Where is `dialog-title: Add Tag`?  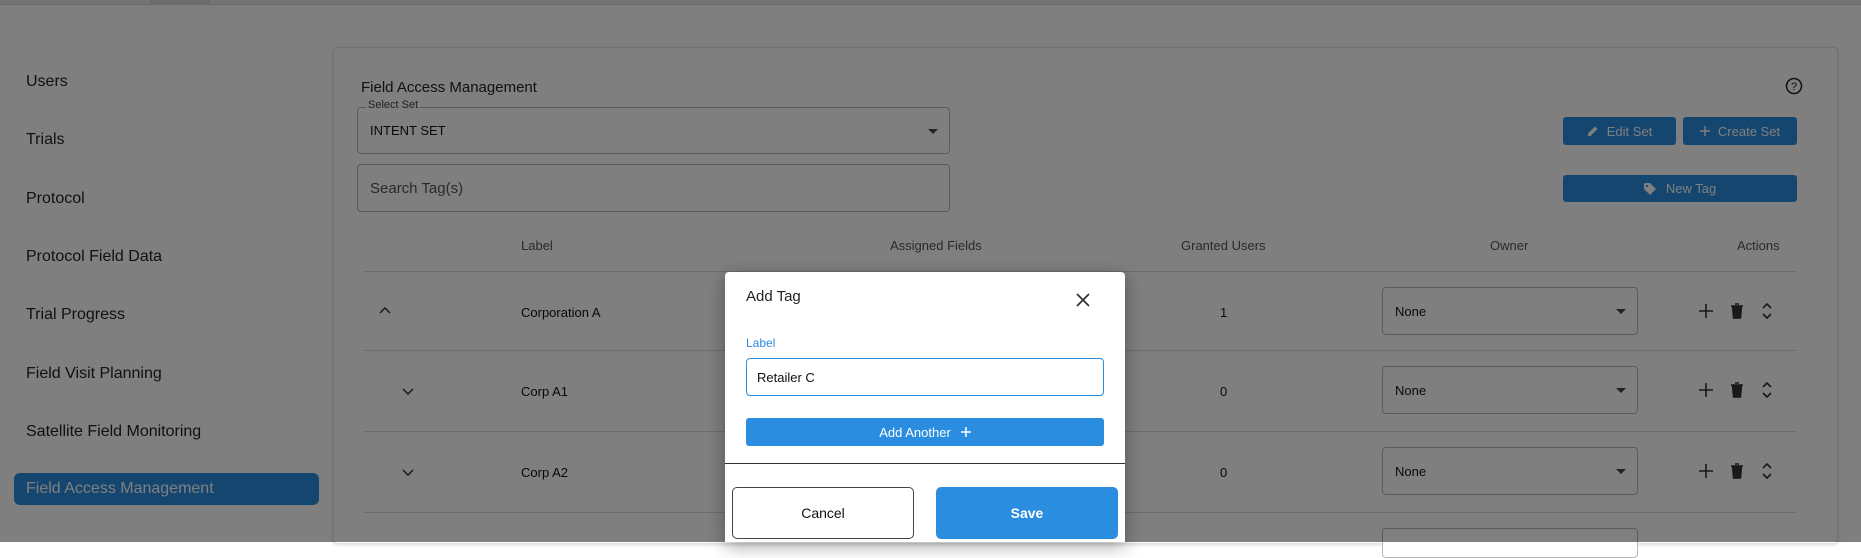 dialog-title: Add Tag is located at coordinates (773, 296).